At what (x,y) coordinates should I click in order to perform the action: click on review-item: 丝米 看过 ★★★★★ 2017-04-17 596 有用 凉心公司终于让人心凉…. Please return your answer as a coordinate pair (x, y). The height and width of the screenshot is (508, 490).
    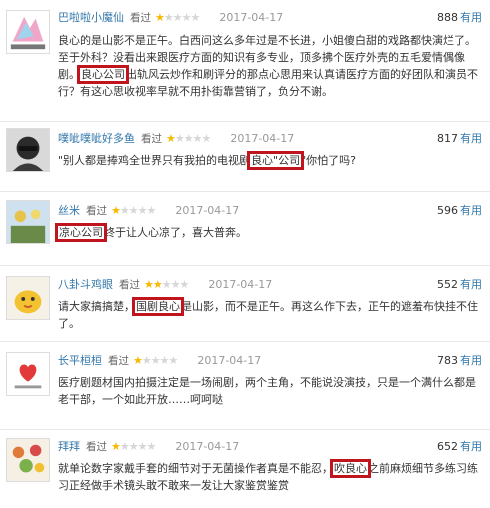
    Looking at the image, I should click on (245, 229).